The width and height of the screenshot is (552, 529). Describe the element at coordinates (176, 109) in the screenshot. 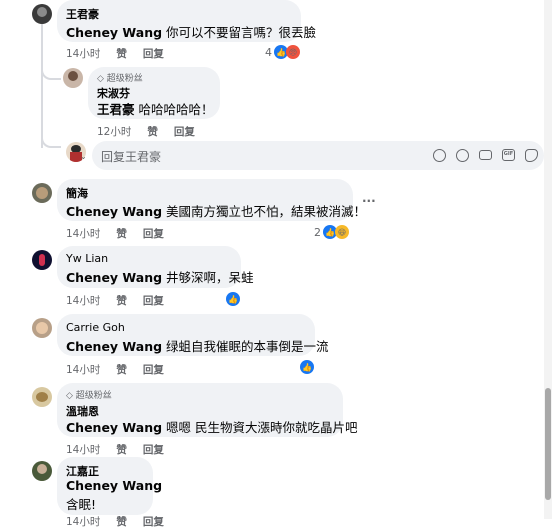

I see `reply-body: 哈哈哈哈哈！` at that location.